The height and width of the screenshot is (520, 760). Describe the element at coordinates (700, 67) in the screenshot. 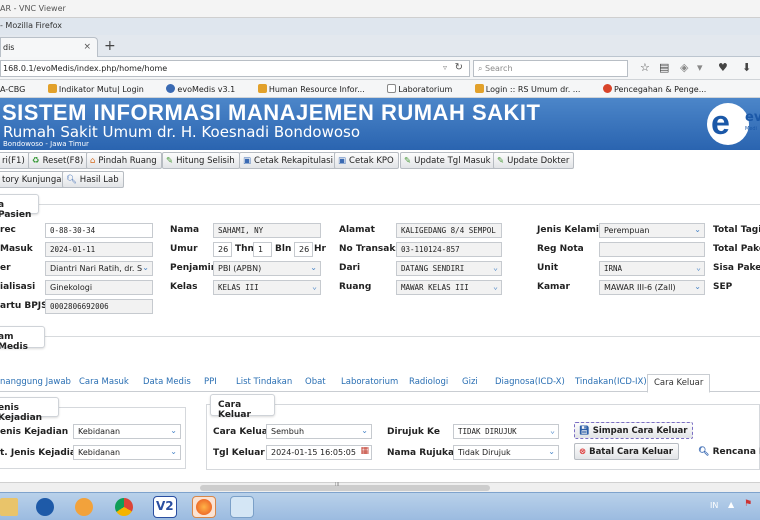

I see `dropdown-icon: ▾` at that location.